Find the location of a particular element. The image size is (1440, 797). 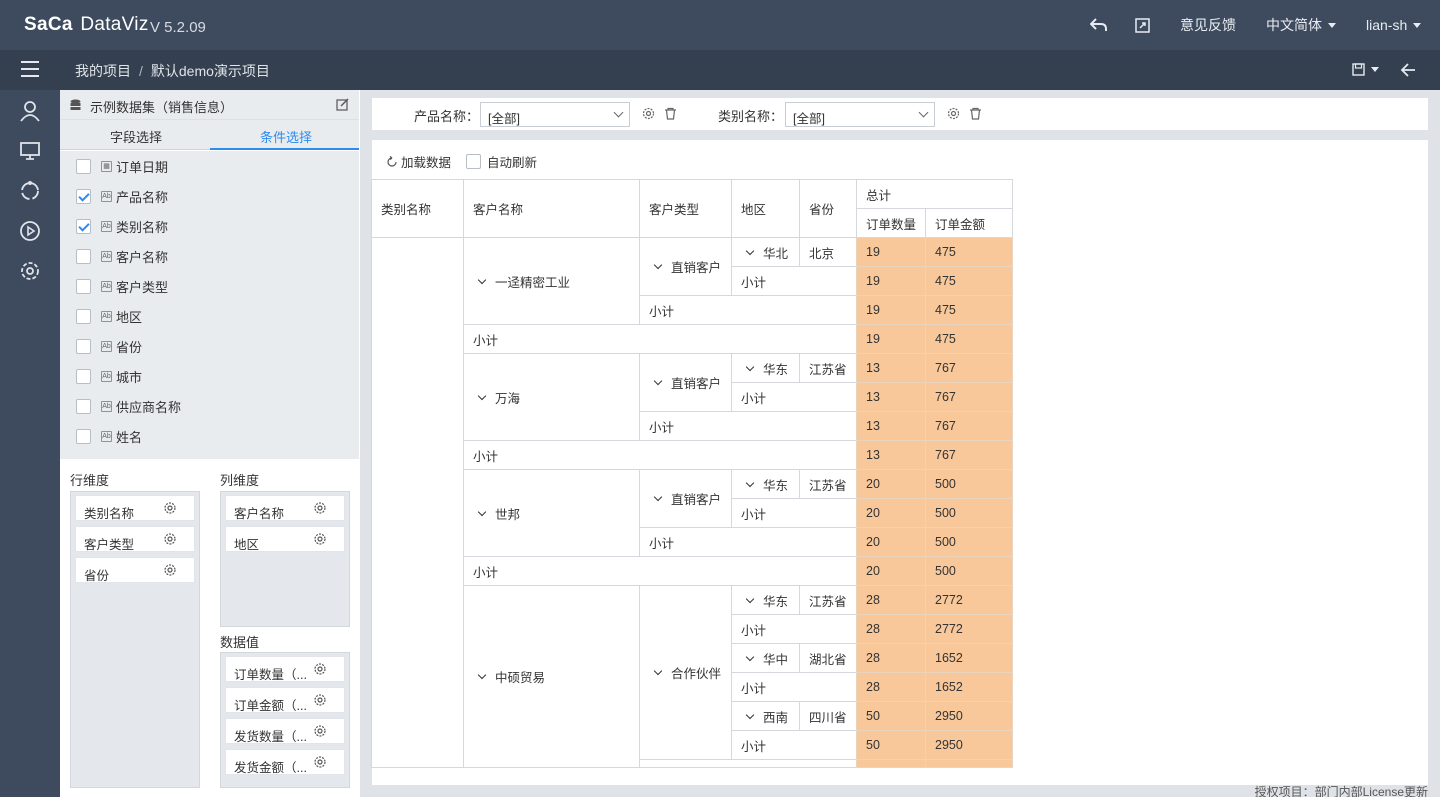

user-icon is located at coordinates (30, 111).